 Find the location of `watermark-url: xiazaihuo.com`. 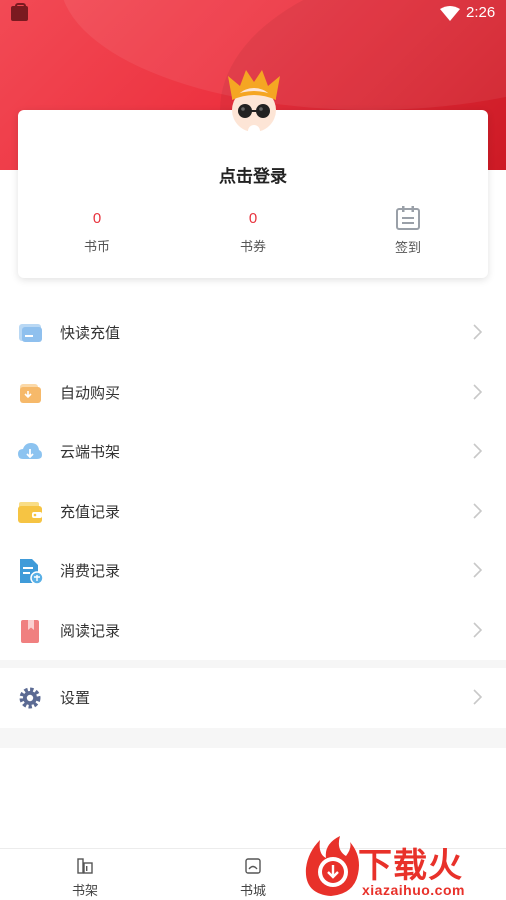

watermark-url: xiazaihuo.com is located at coordinates (413, 890).